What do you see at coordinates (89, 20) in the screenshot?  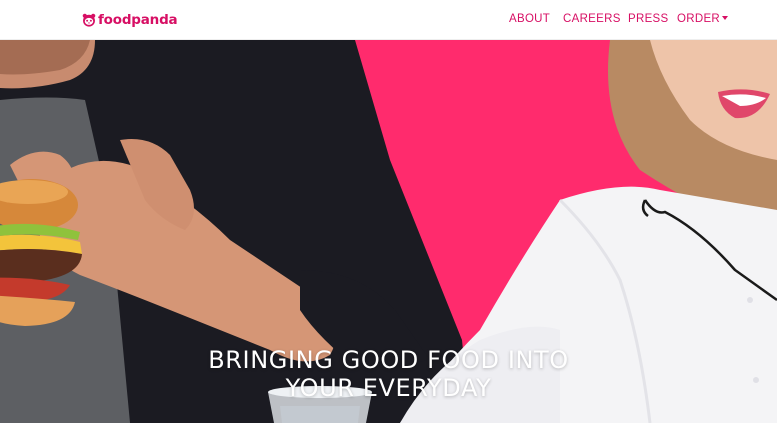 I see `panda-icon` at bounding box center [89, 20].